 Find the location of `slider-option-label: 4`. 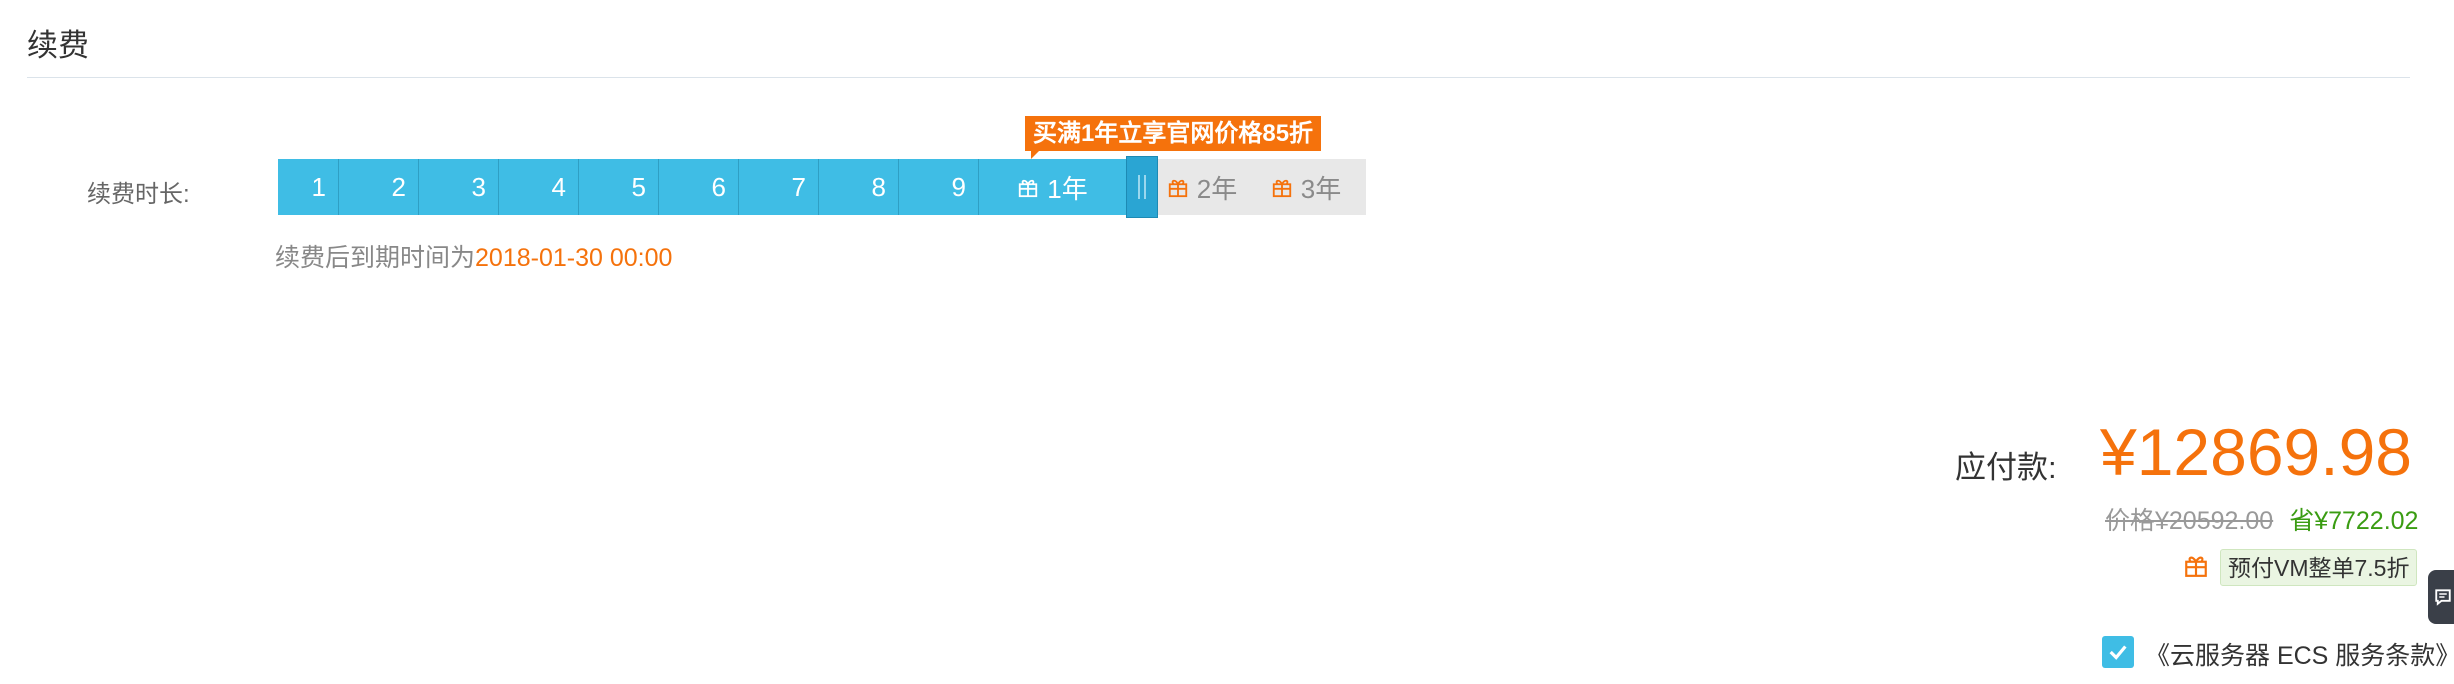

slider-option-label: 4 is located at coordinates (558, 186).